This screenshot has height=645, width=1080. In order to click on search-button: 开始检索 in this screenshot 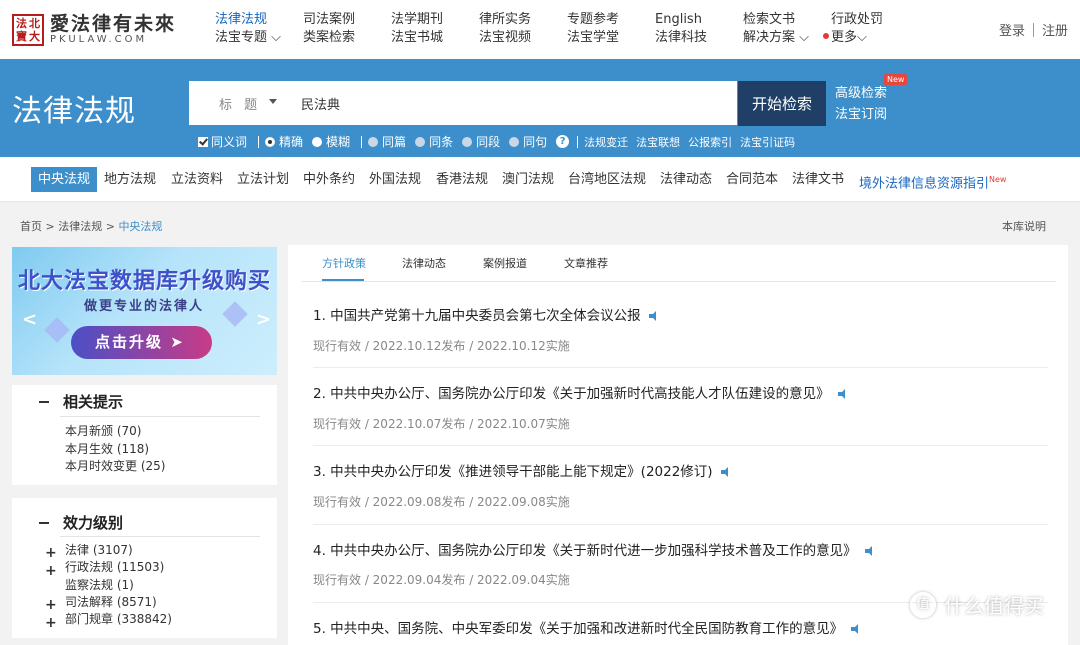, I will do `click(782, 103)`.